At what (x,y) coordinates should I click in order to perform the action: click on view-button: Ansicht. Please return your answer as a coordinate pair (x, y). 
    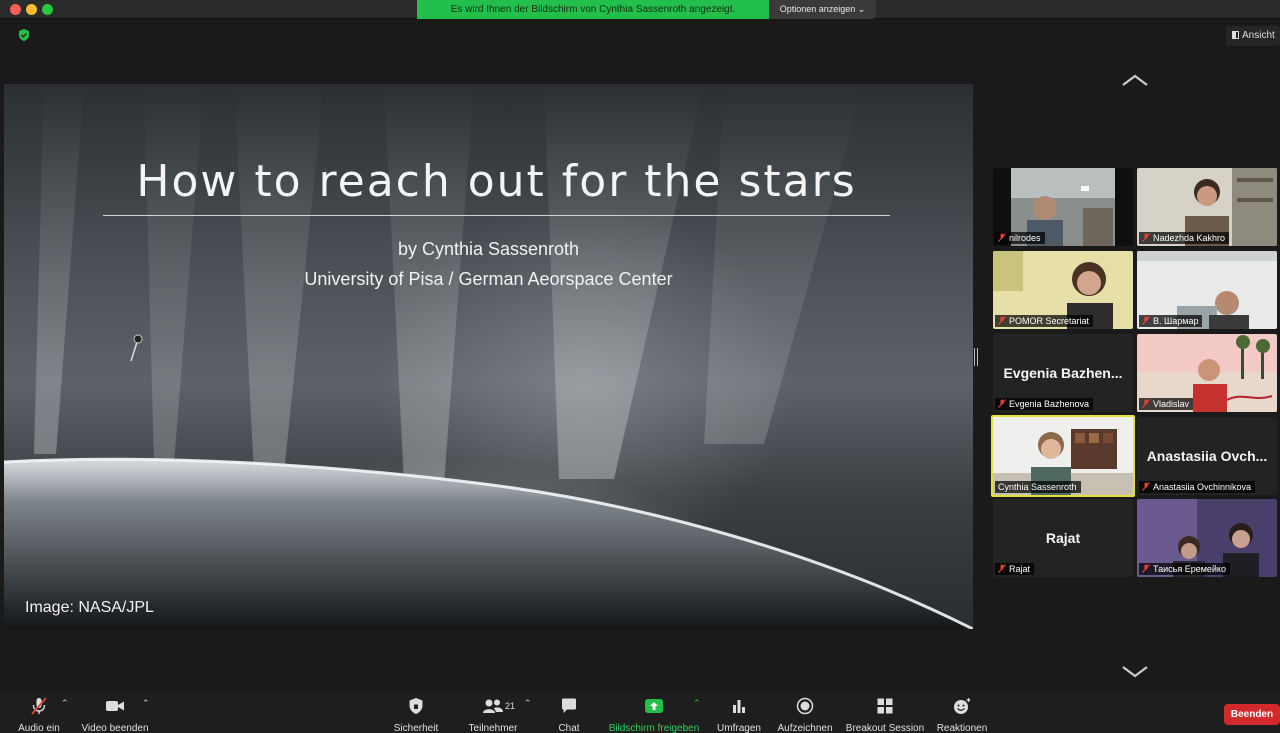
    Looking at the image, I should click on (1253, 36).